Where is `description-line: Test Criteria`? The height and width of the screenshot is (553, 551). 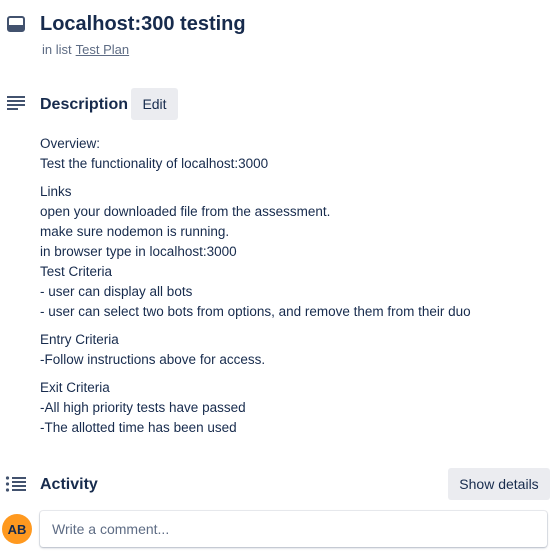
description-line: Test Criteria is located at coordinates (76, 271).